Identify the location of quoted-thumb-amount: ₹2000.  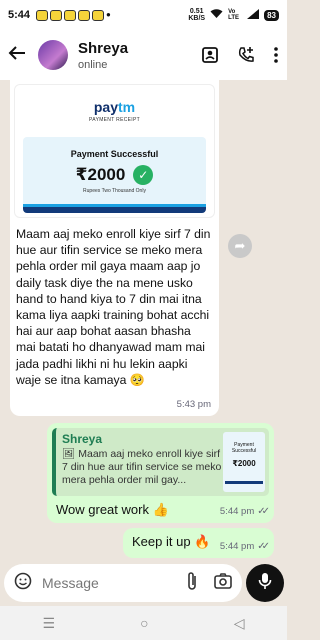
(244, 463).